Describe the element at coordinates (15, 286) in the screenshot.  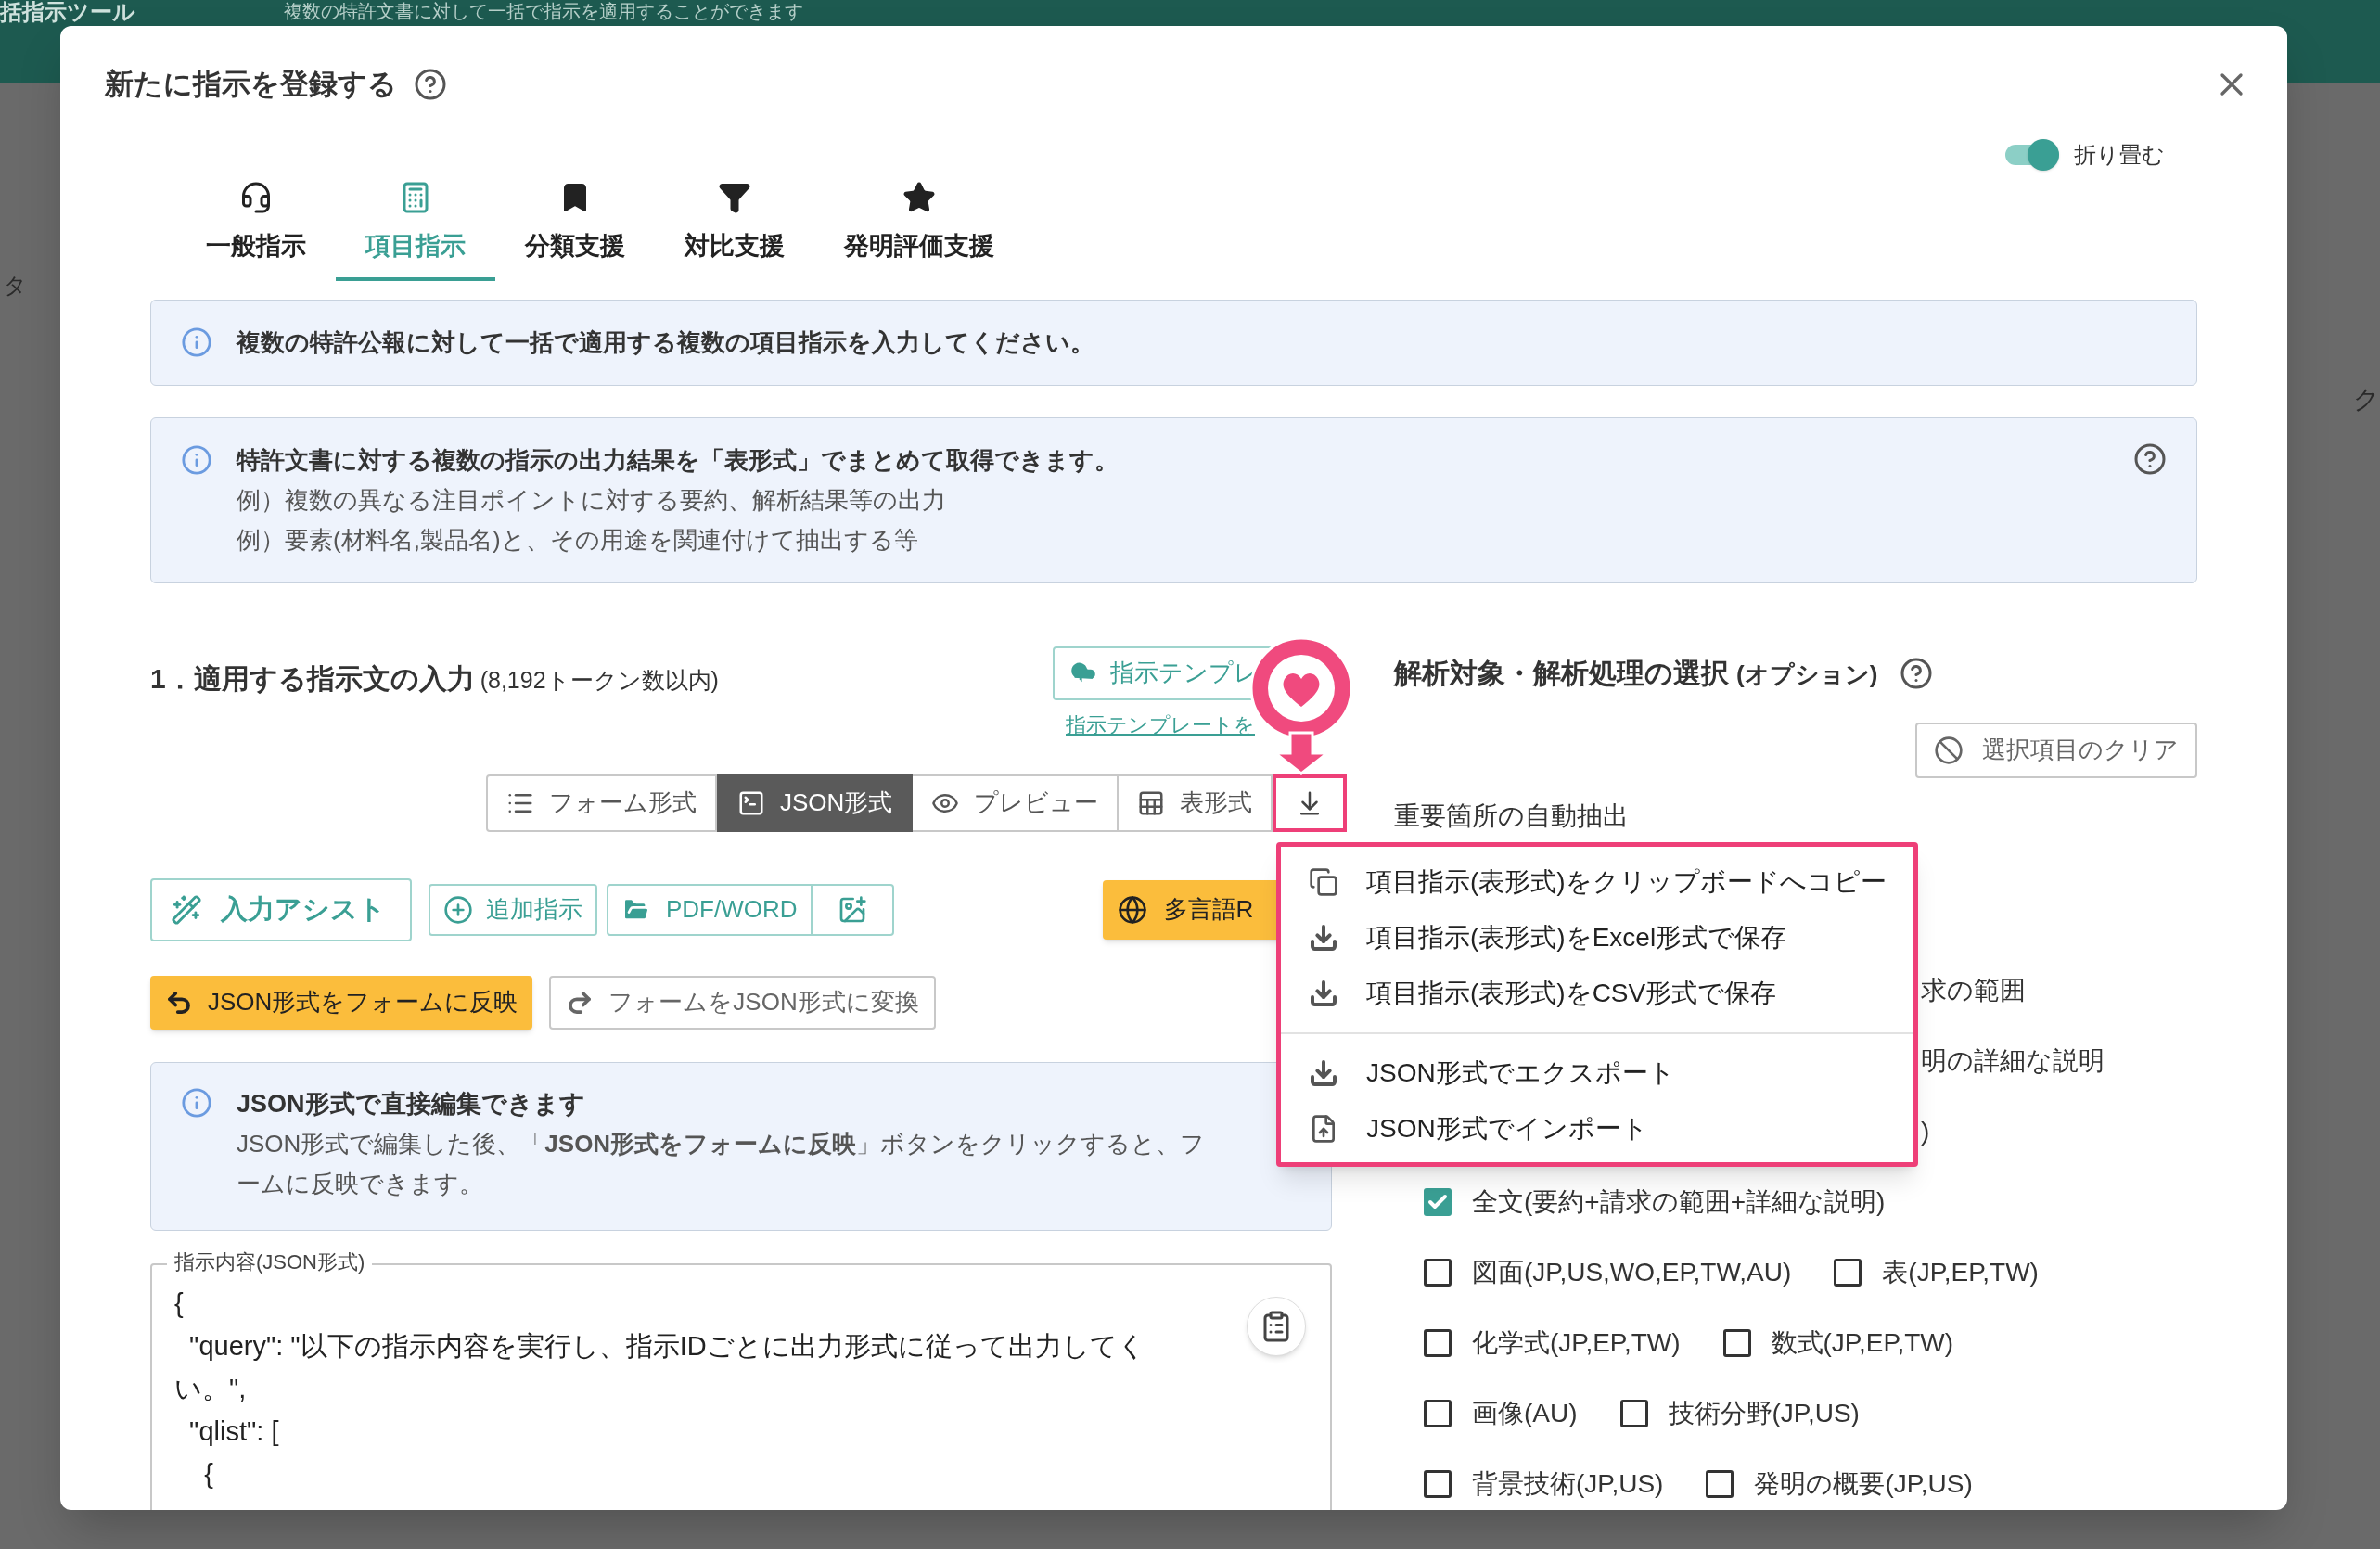
I see `side-label: タ` at that location.